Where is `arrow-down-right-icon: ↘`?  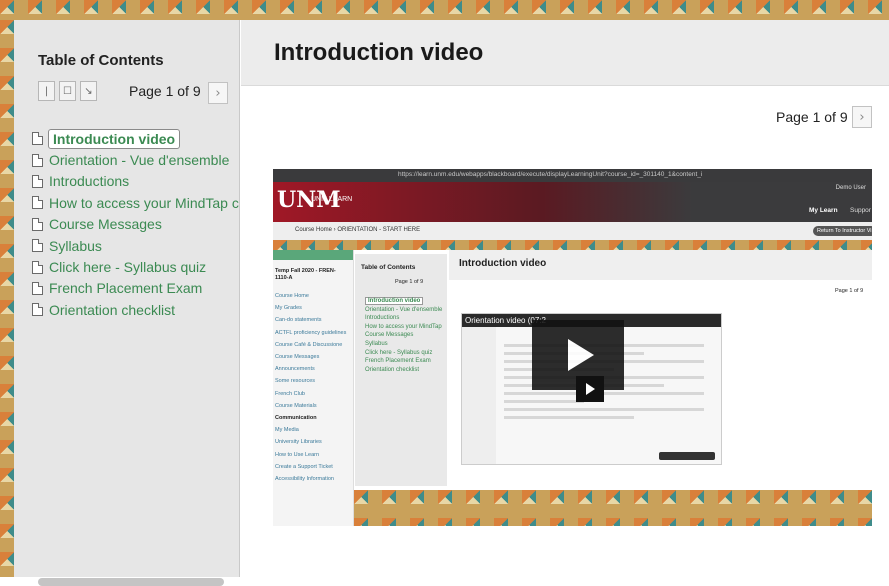 arrow-down-right-icon: ↘ is located at coordinates (88, 91).